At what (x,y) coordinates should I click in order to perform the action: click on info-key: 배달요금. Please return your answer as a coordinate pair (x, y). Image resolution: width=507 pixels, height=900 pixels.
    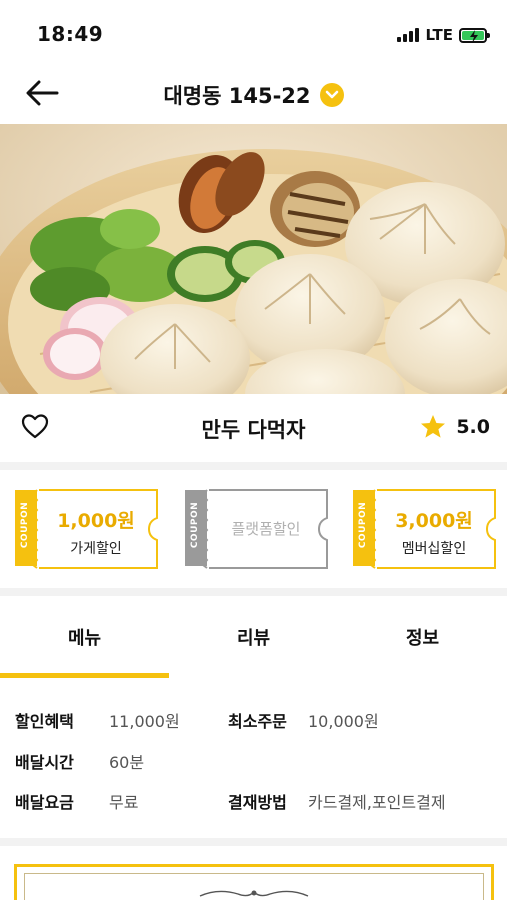
    Looking at the image, I should click on (44, 802).